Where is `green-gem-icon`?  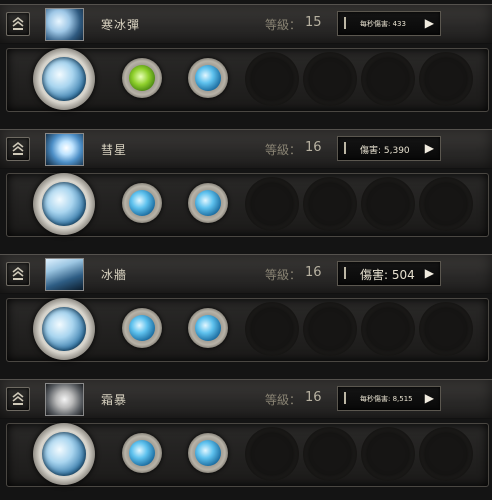 green-gem-icon is located at coordinates (142, 78).